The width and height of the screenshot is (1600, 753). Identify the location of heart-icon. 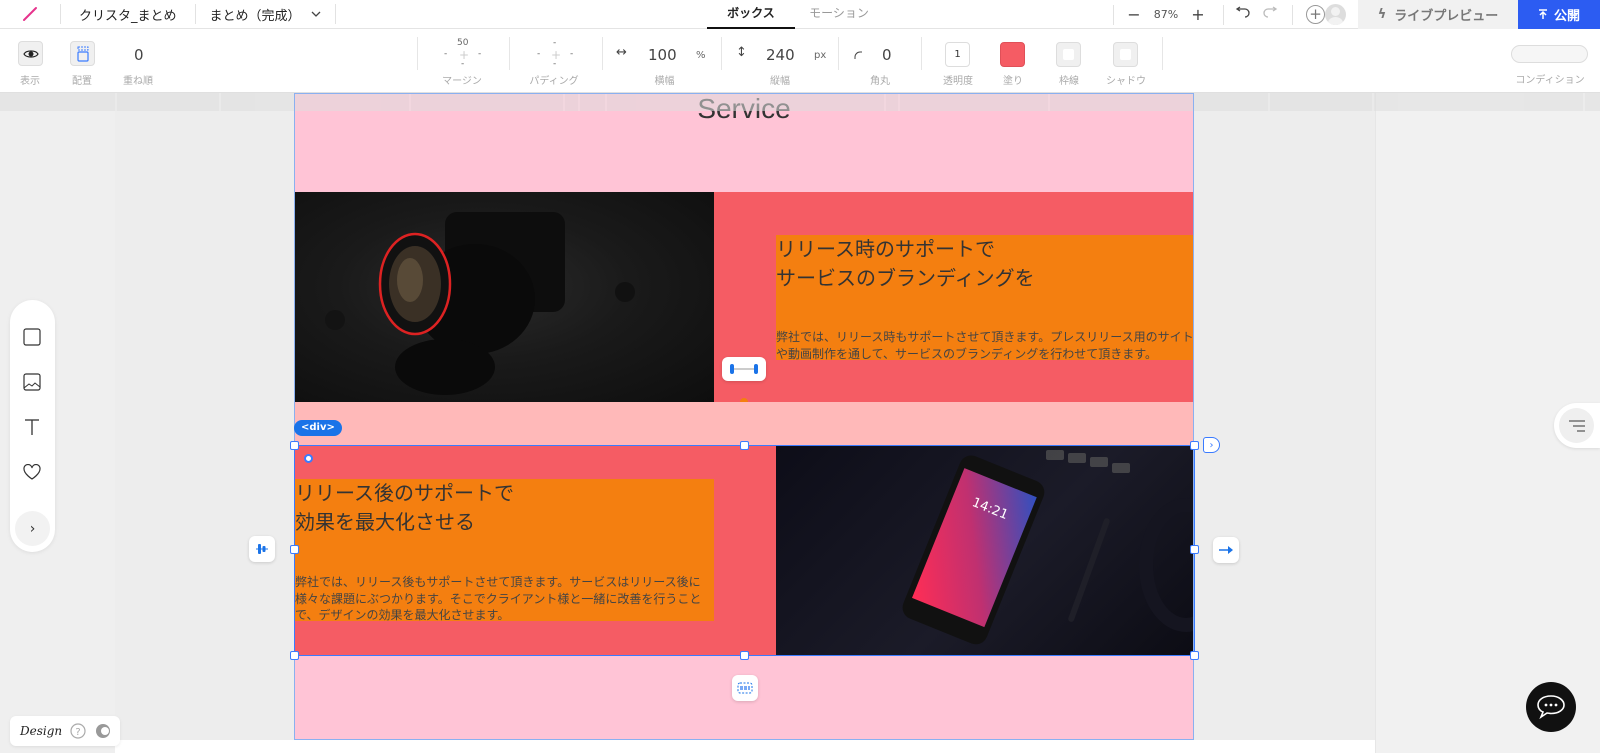
(32, 472).